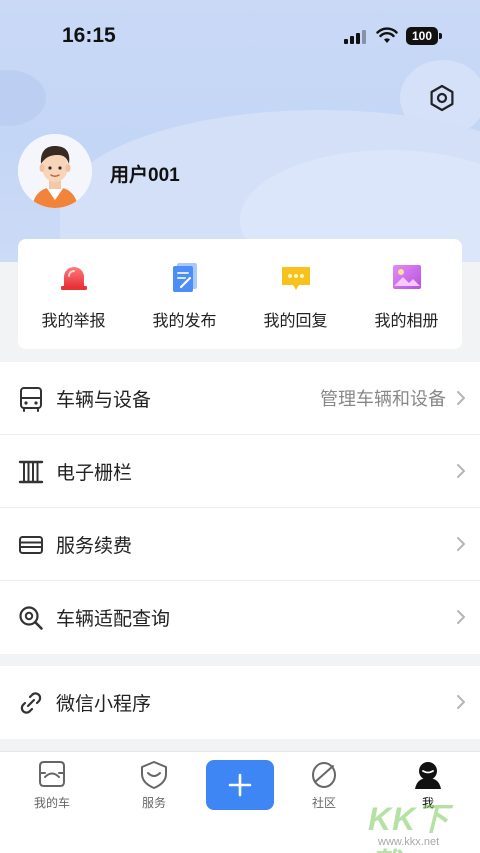 The image size is (480, 853). I want to click on vehicle-icon, so click(31, 399).